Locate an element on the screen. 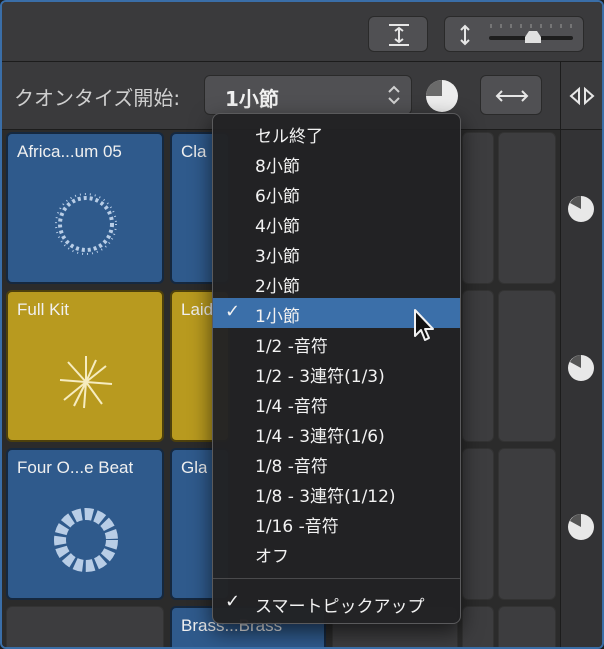  cell-four-on-the-floor: Four O...e Beat is located at coordinates (85, 524).